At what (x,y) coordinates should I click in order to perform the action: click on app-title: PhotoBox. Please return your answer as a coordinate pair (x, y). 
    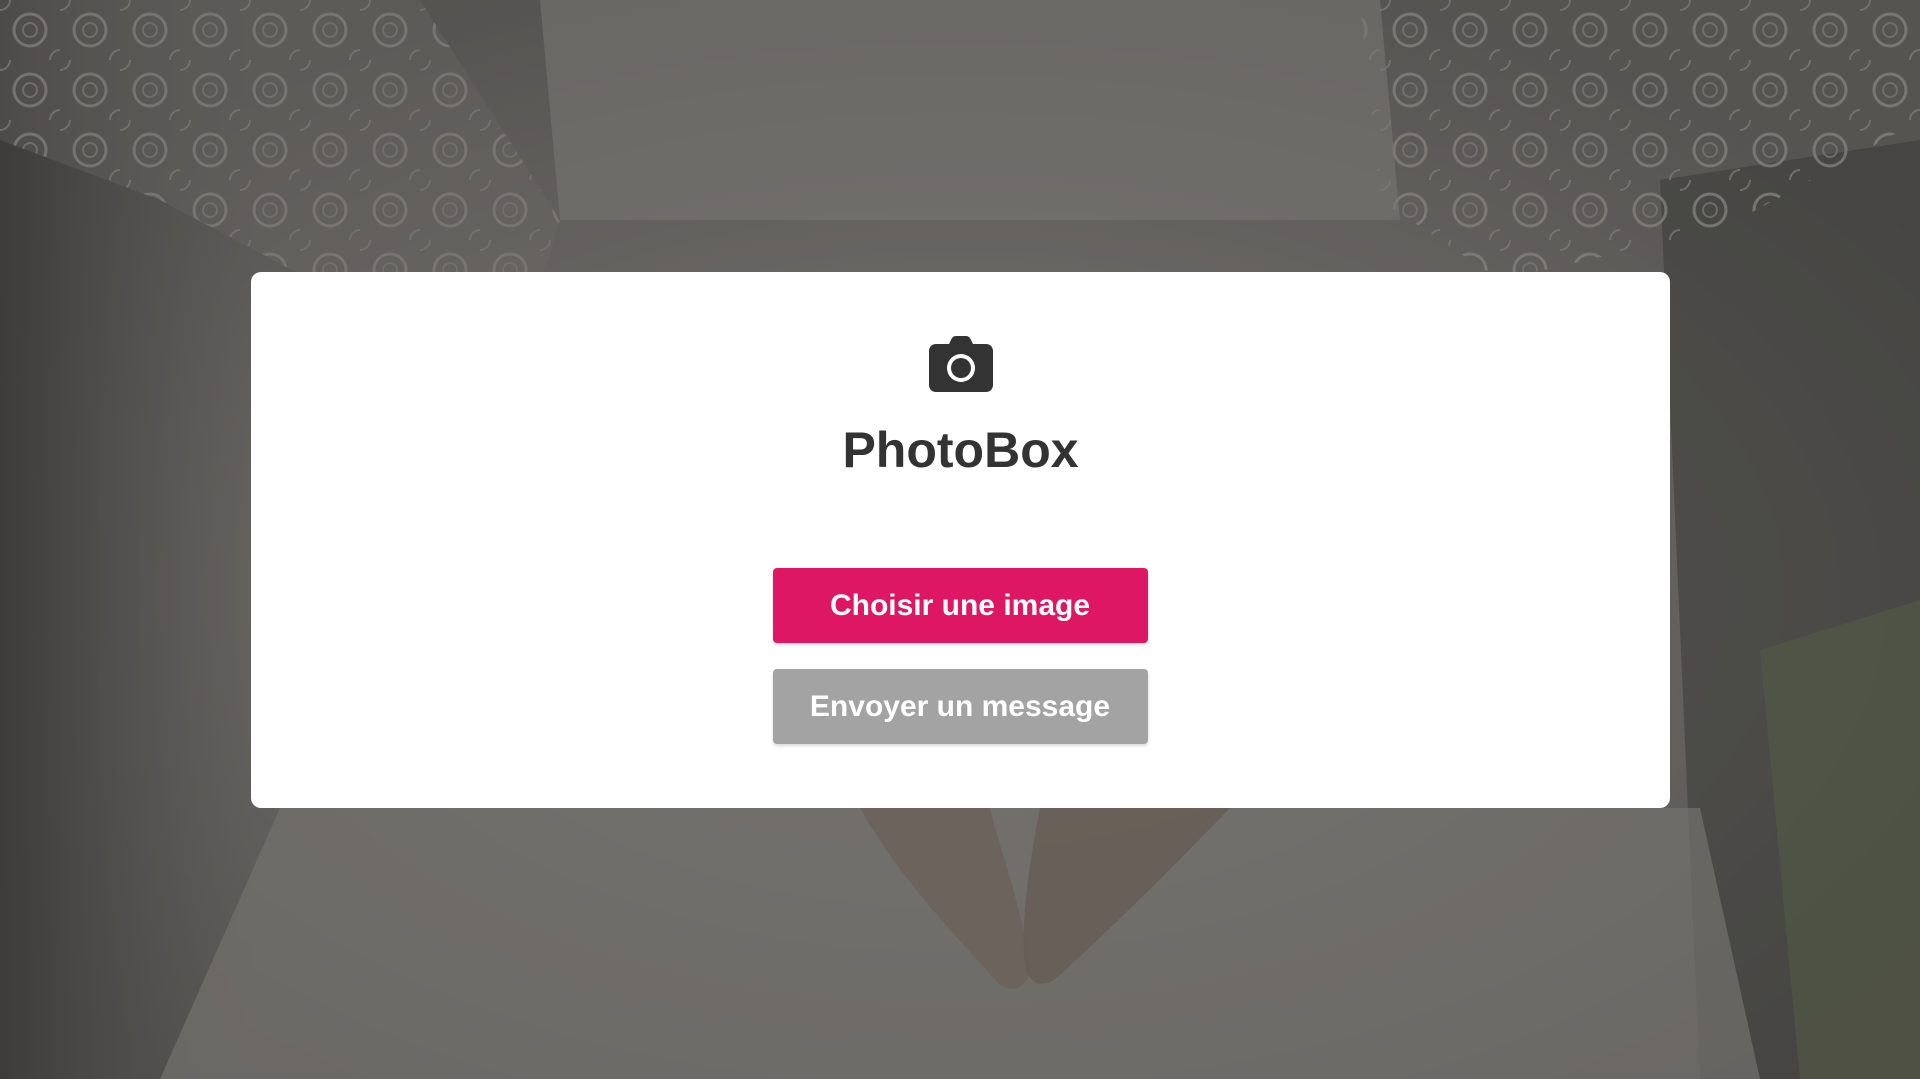
    Looking at the image, I should click on (960, 450).